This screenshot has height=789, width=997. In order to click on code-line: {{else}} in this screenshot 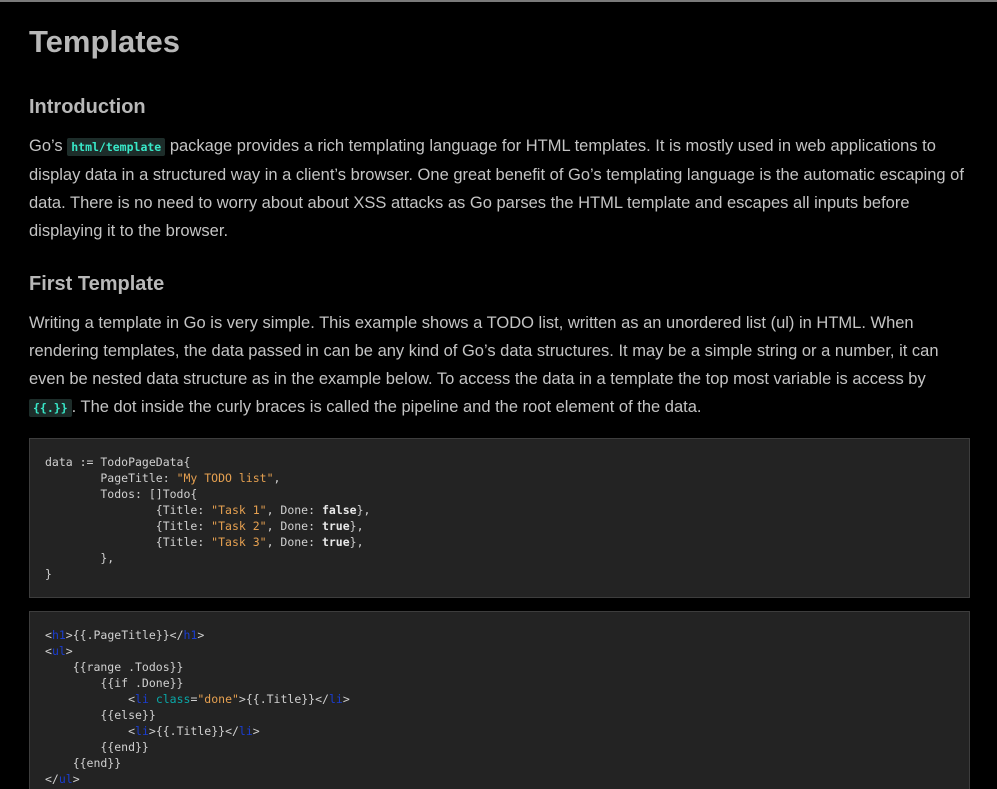, I will do `click(100, 715)`.